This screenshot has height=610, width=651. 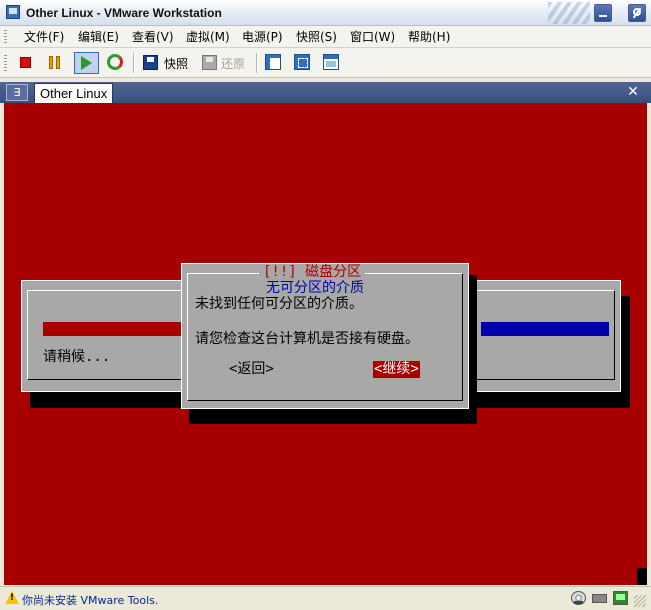 I want to click on menu-window: 窗口(W), so click(x=372, y=37).